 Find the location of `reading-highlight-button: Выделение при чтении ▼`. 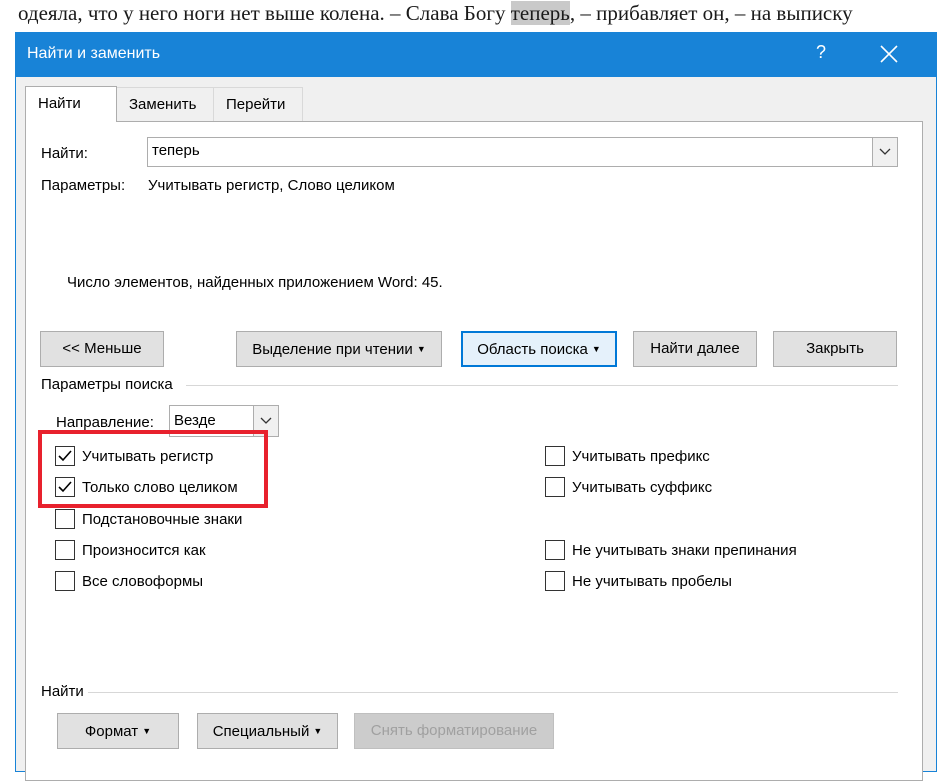

reading-highlight-button: Выделение при чтении ▼ is located at coordinates (339, 349).